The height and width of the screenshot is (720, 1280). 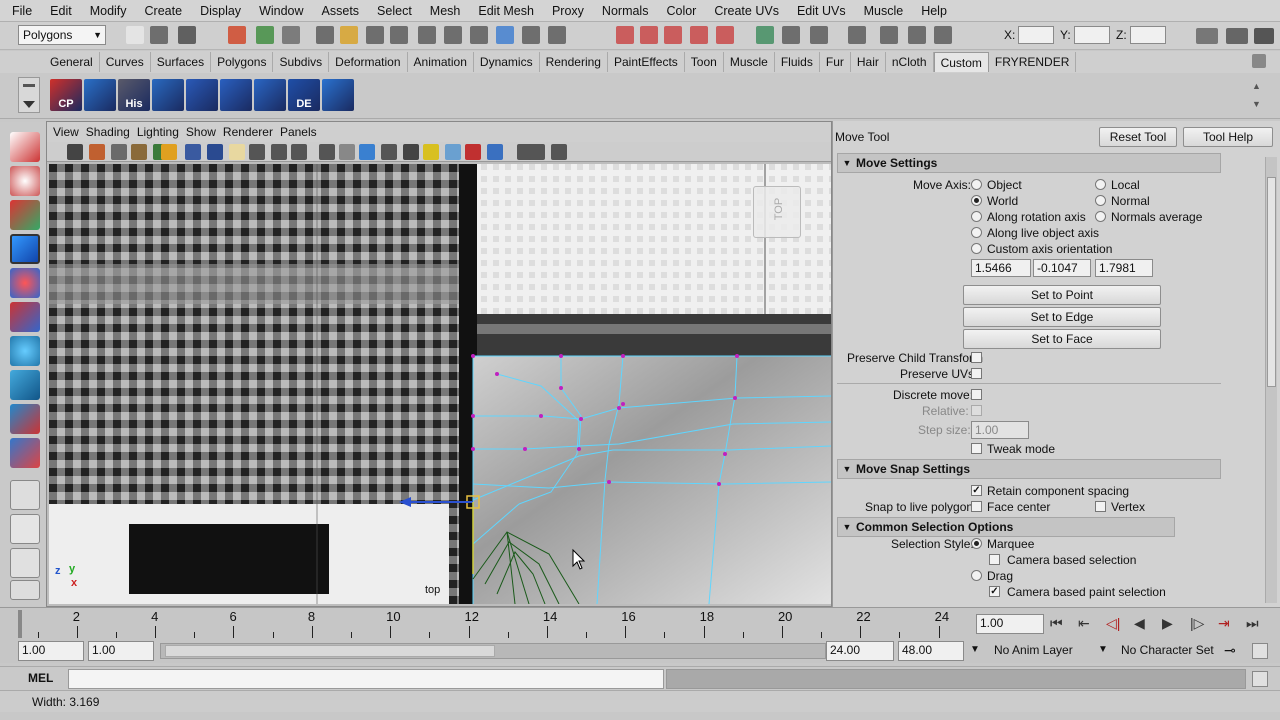 What do you see at coordinates (1256, 86) in the screenshot?
I see `shelf-scroll-up-icon: ▲` at bounding box center [1256, 86].